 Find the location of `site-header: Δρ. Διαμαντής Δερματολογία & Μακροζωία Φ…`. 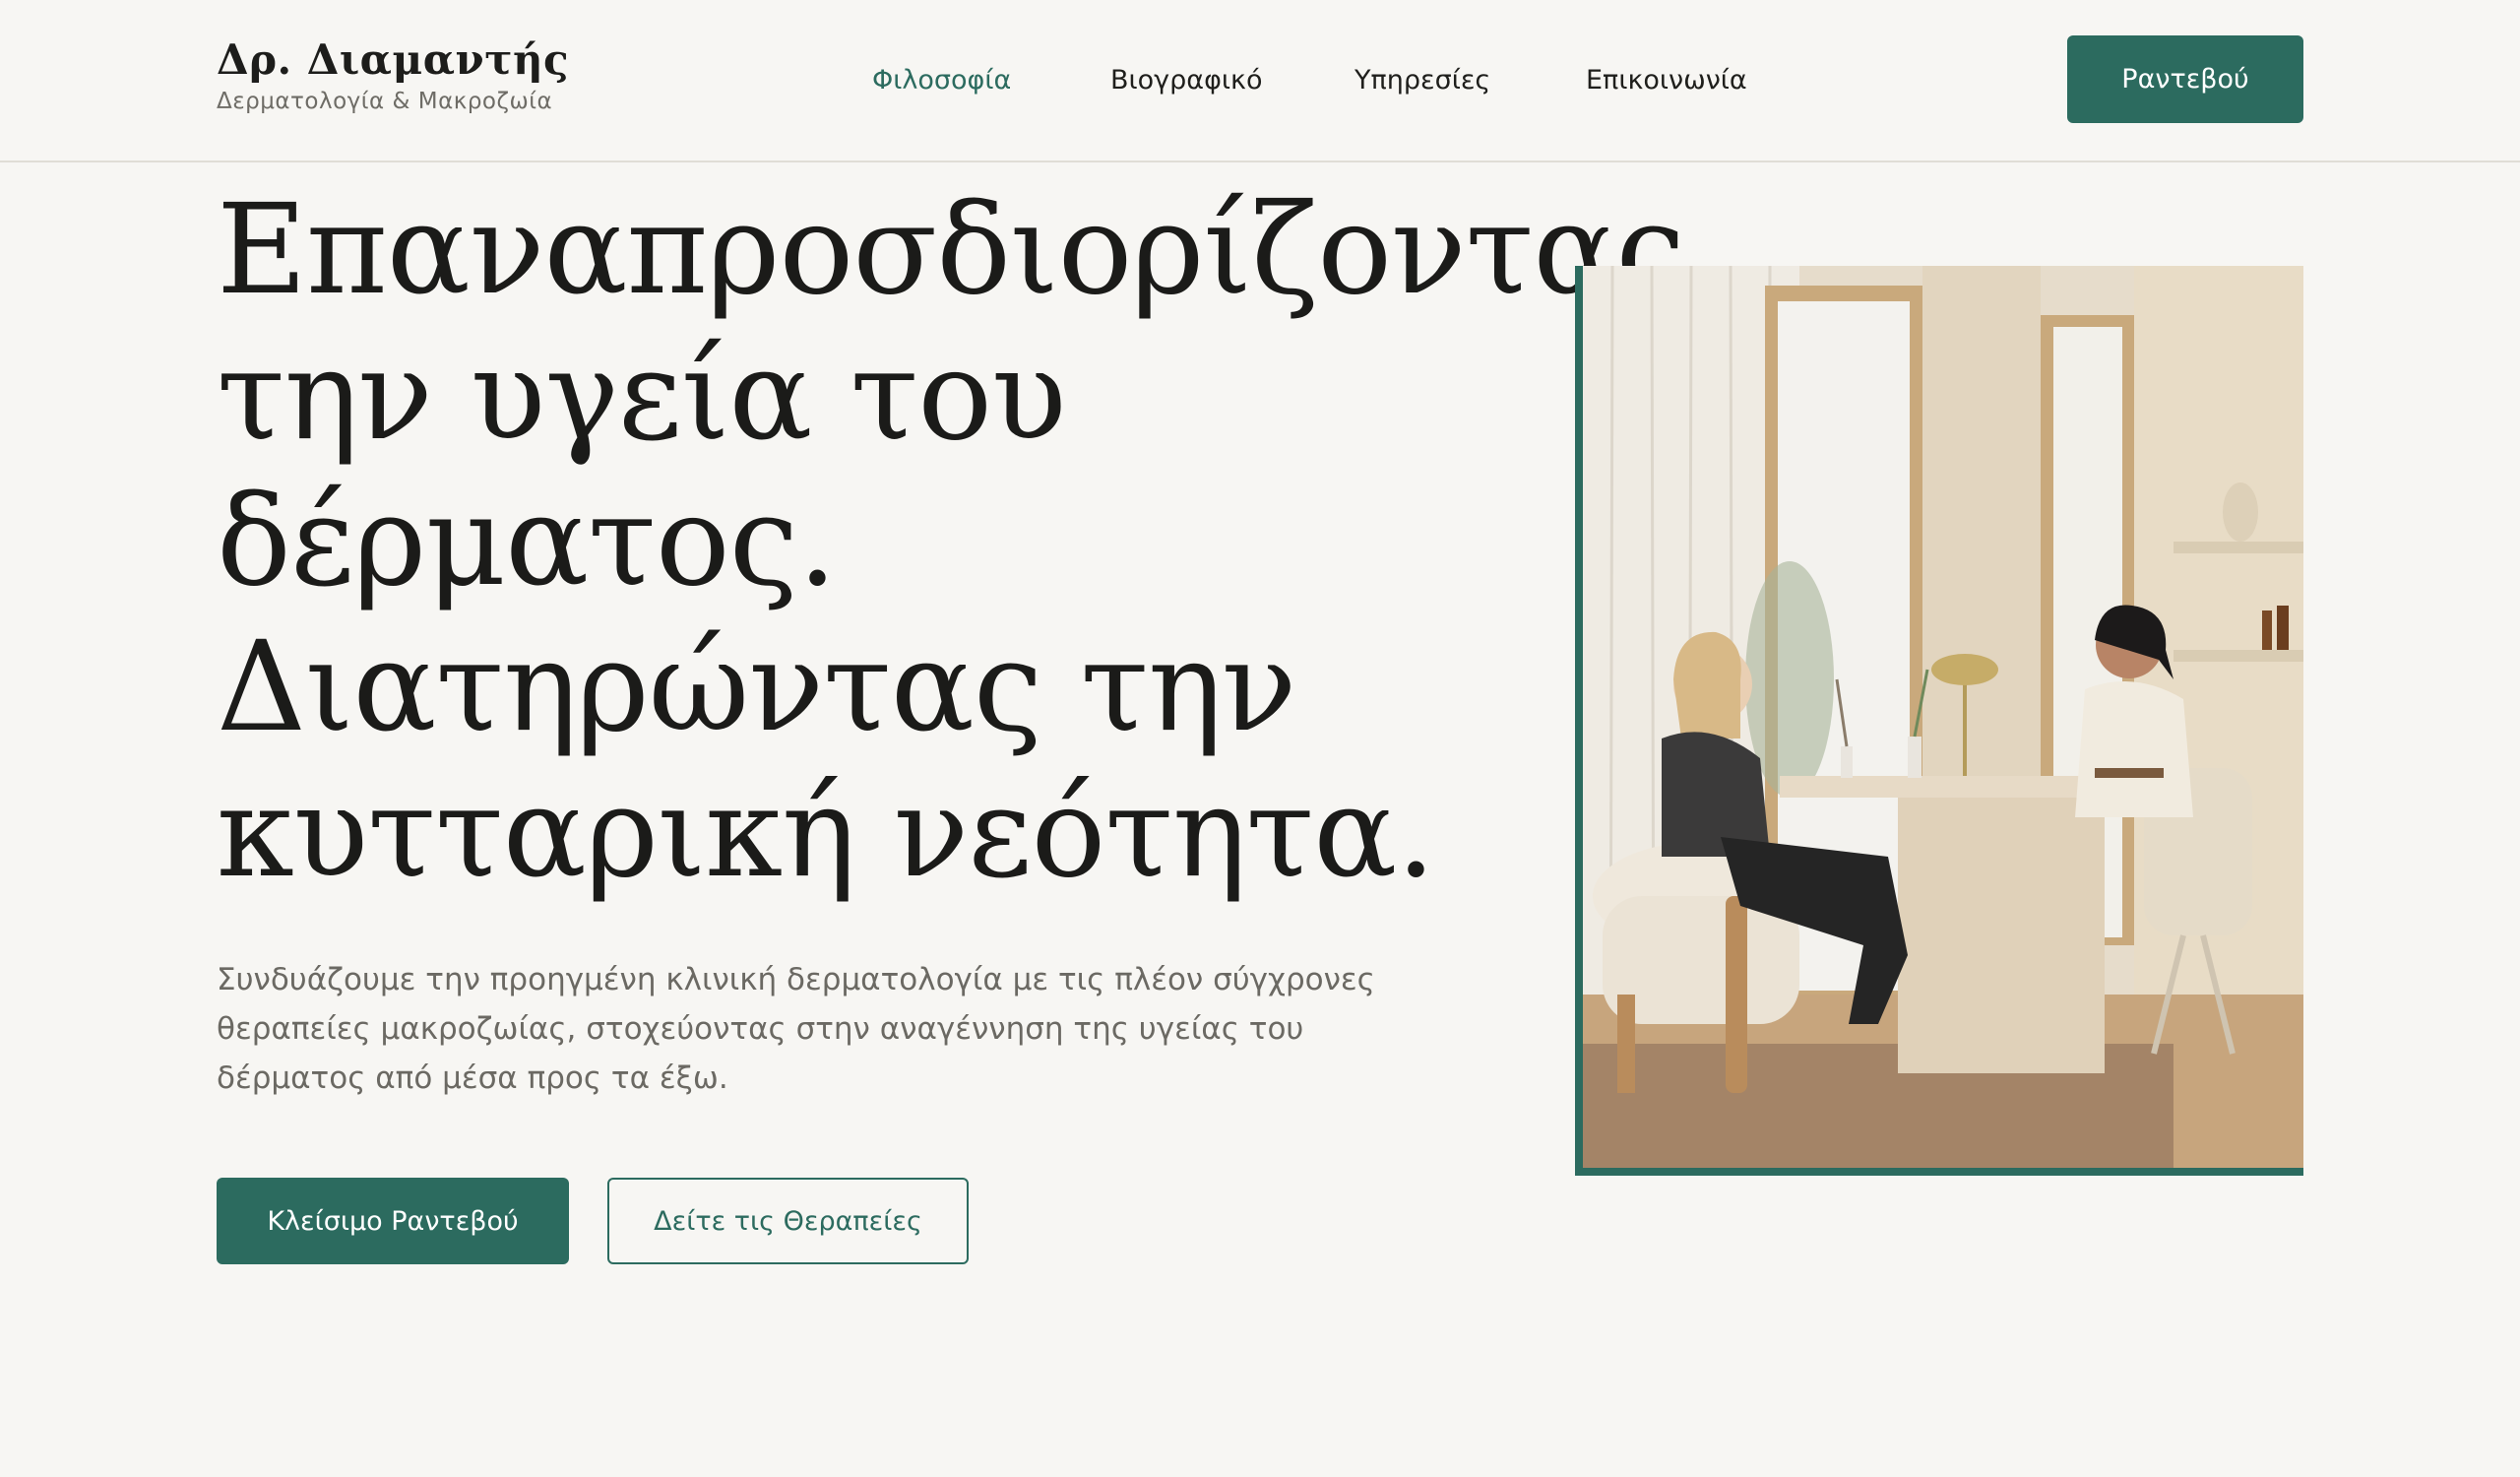

site-header: Δρ. Διαμαντής Δερματολογία & Μακροζωία Φ… is located at coordinates (1260, 81).